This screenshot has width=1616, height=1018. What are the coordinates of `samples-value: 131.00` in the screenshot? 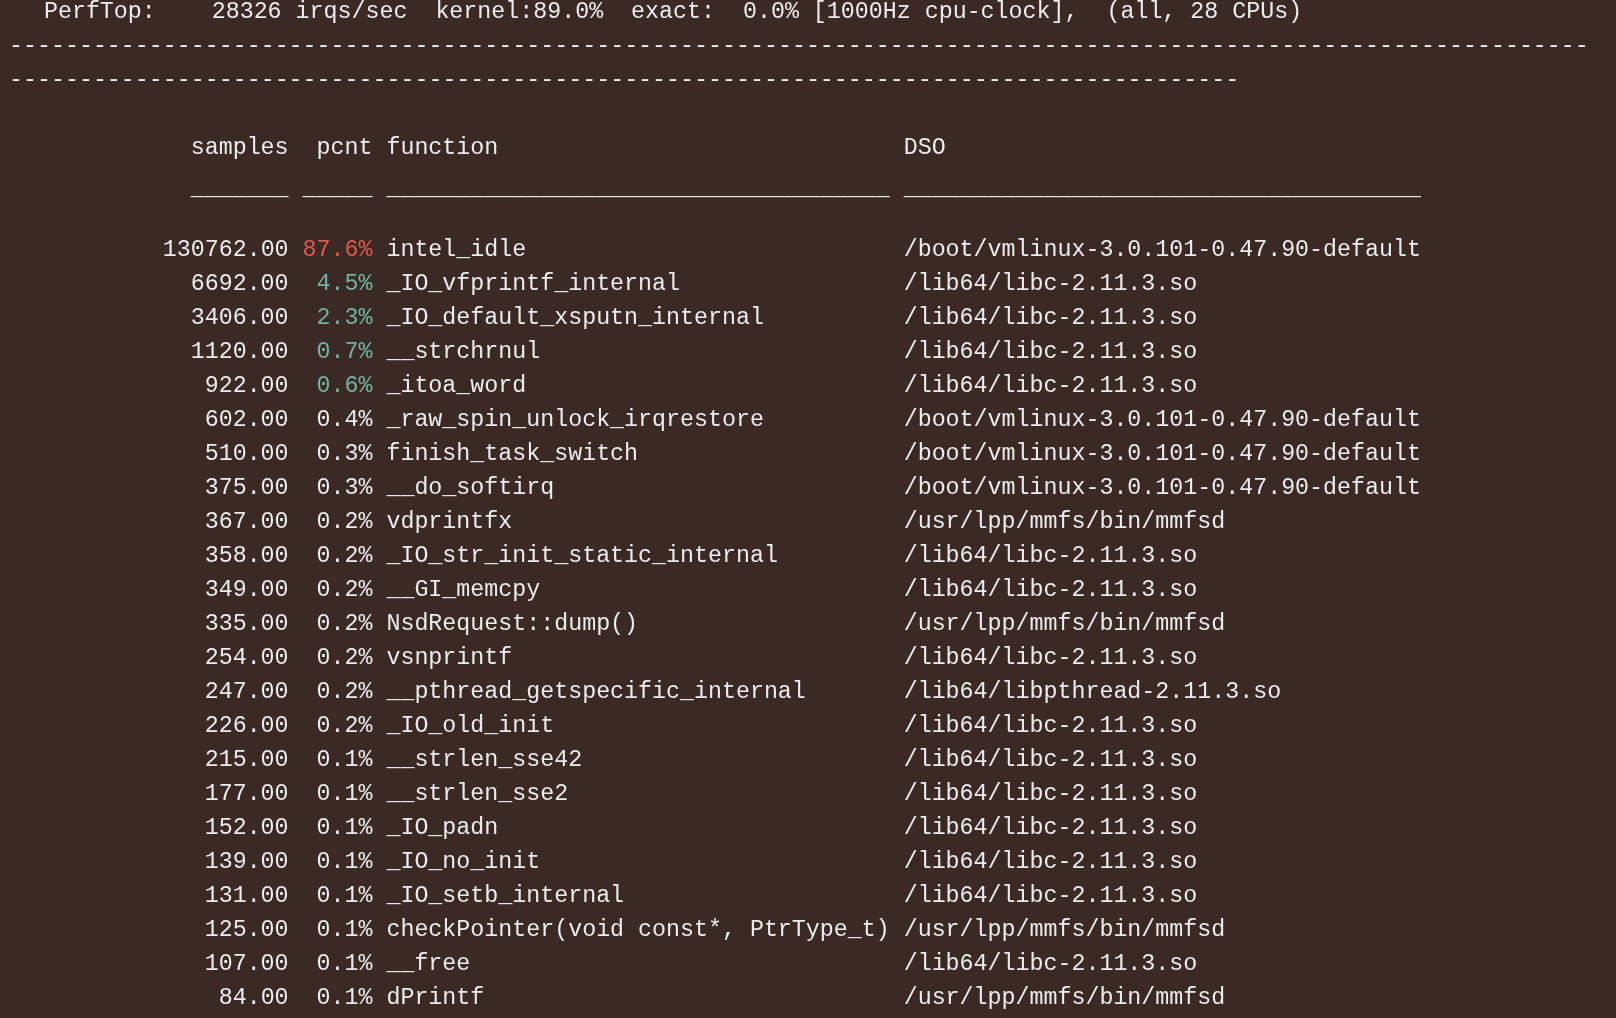 It's located at (246, 896).